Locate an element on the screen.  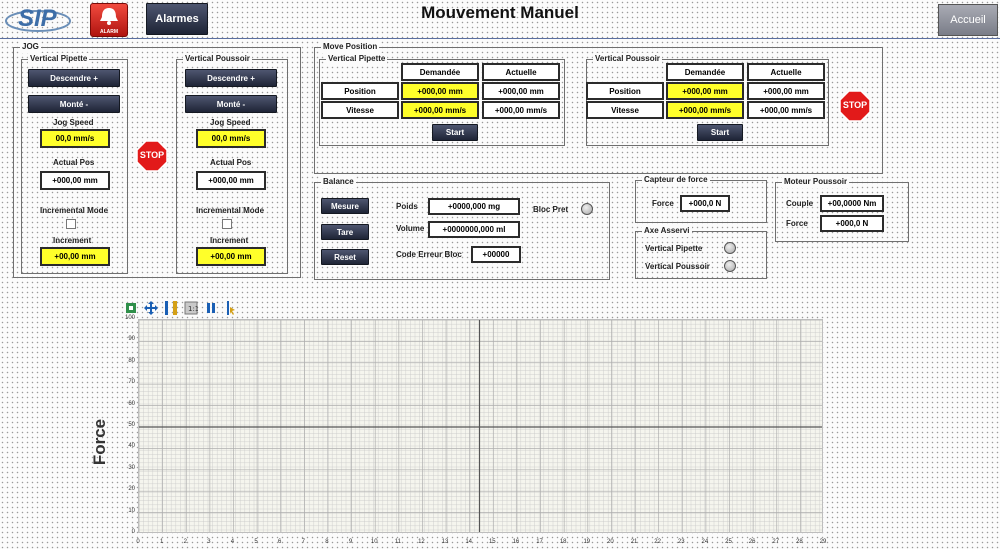
move-pipette-col-actuelle: Actuelle is located at coordinates (521, 72).